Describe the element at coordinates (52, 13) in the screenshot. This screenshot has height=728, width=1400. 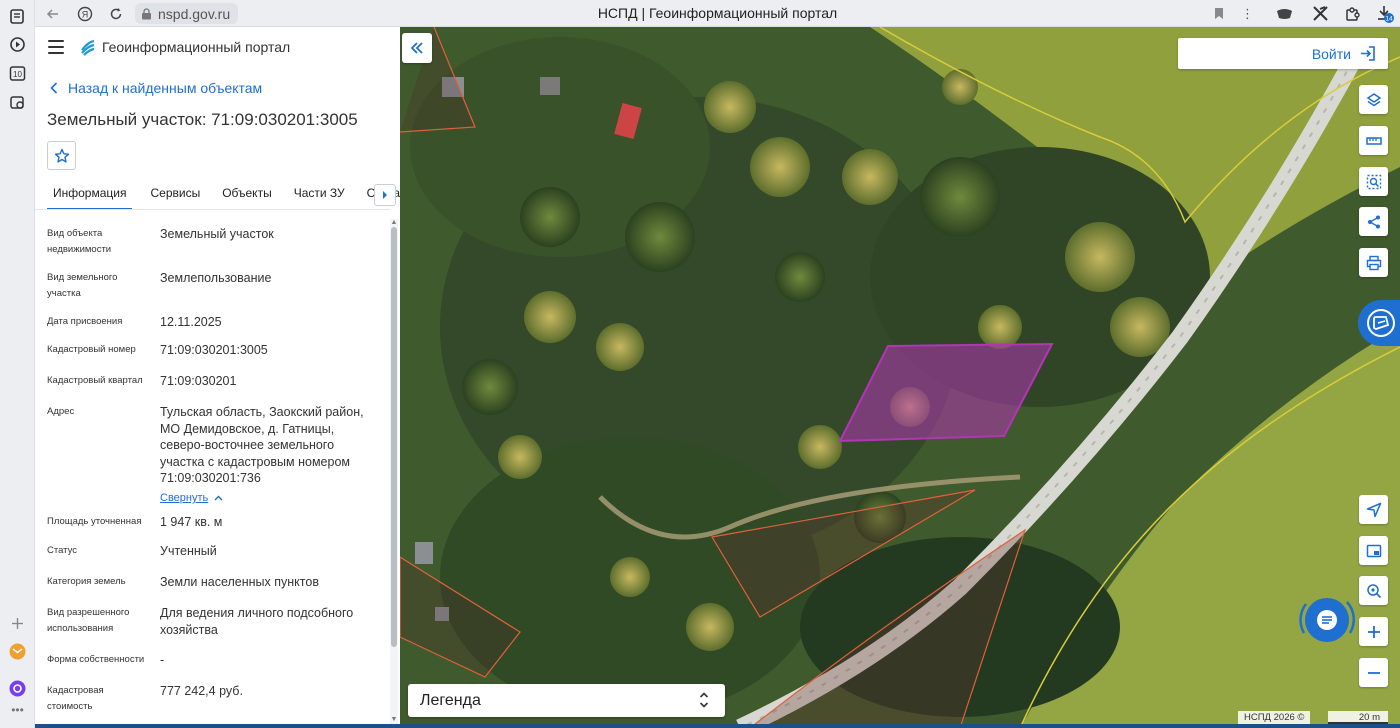
I see `back-icon` at that location.